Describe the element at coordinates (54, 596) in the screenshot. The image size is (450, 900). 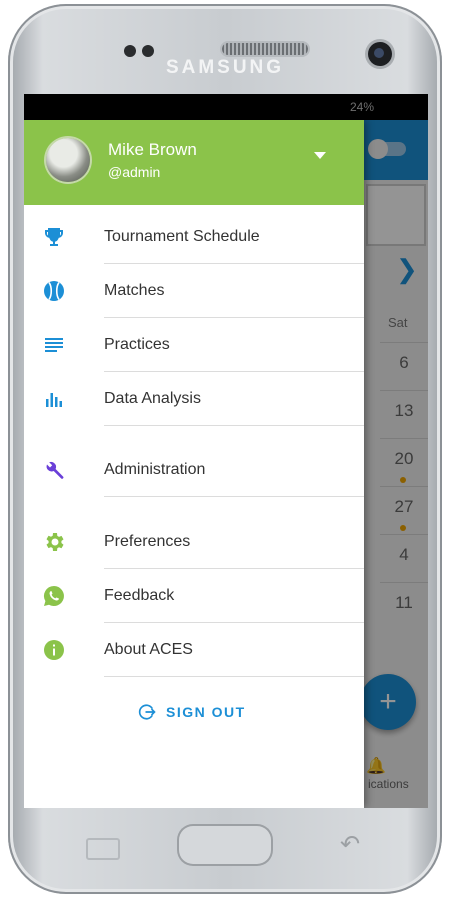
I see `whatsapp-icon` at that location.